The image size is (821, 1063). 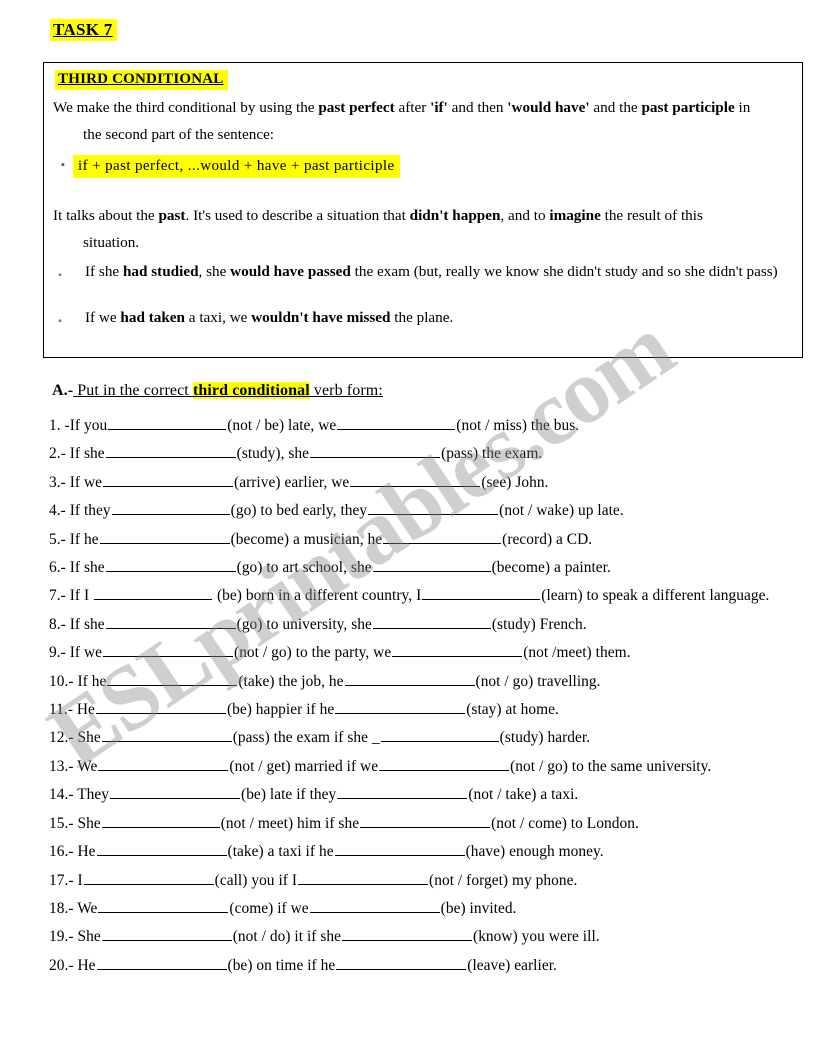 What do you see at coordinates (615, 107) in the screenshot?
I see `theory-p1-part-g: and the` at bounding box center [615, 107].